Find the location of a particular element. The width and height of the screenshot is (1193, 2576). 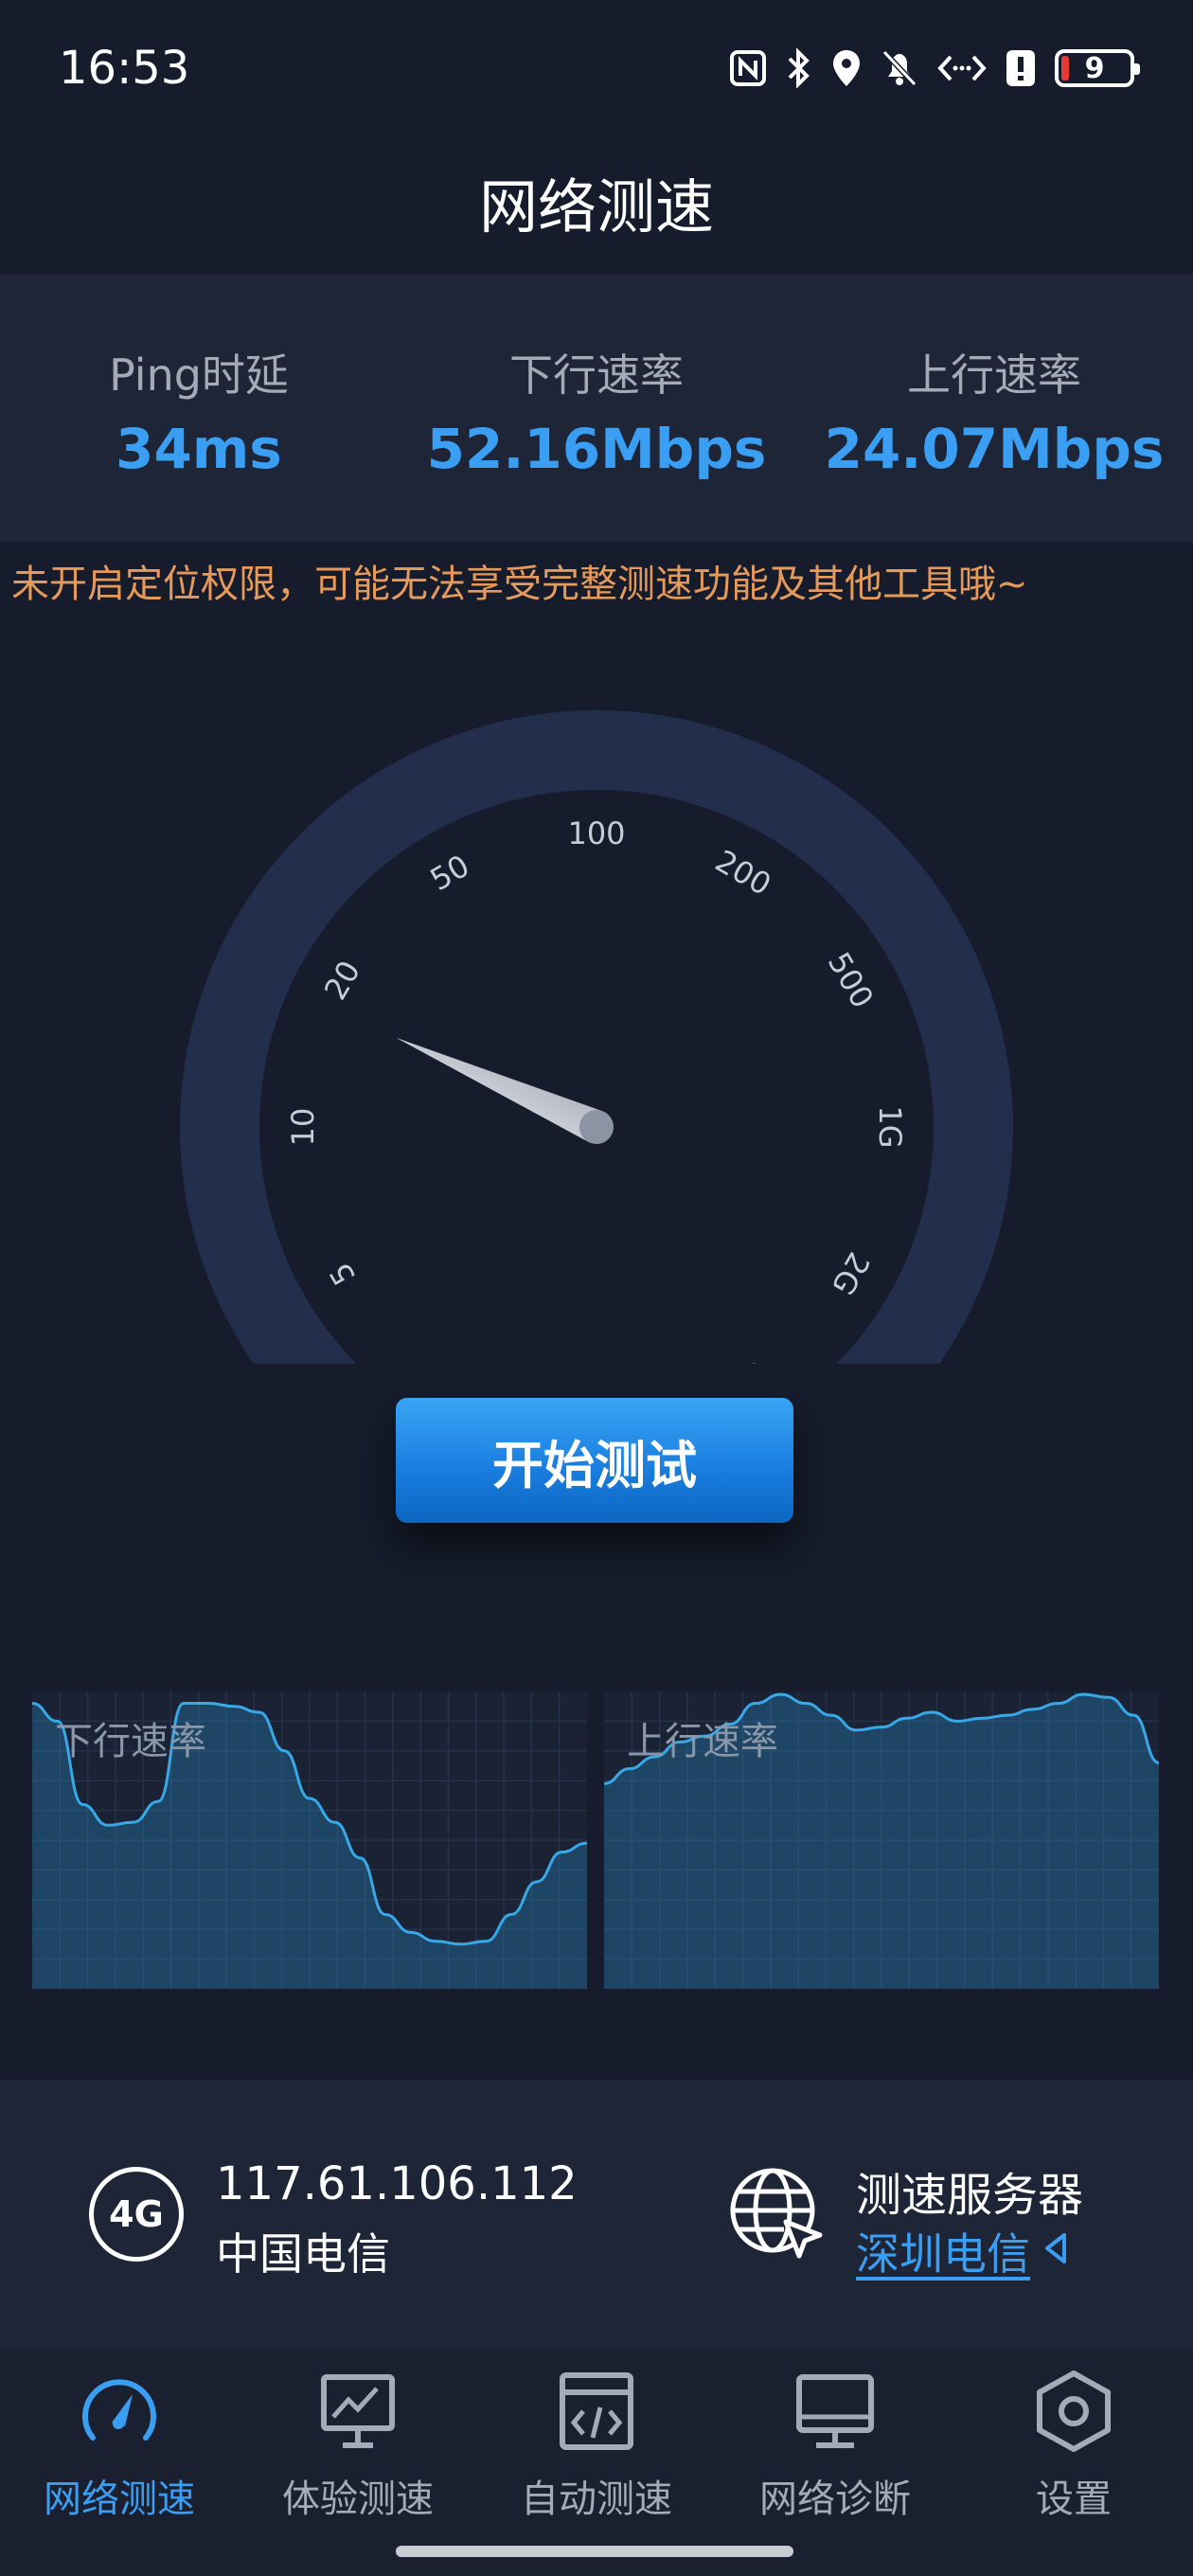

nav-speed-test: 网络测速 is located at coordinates (119, 2463).